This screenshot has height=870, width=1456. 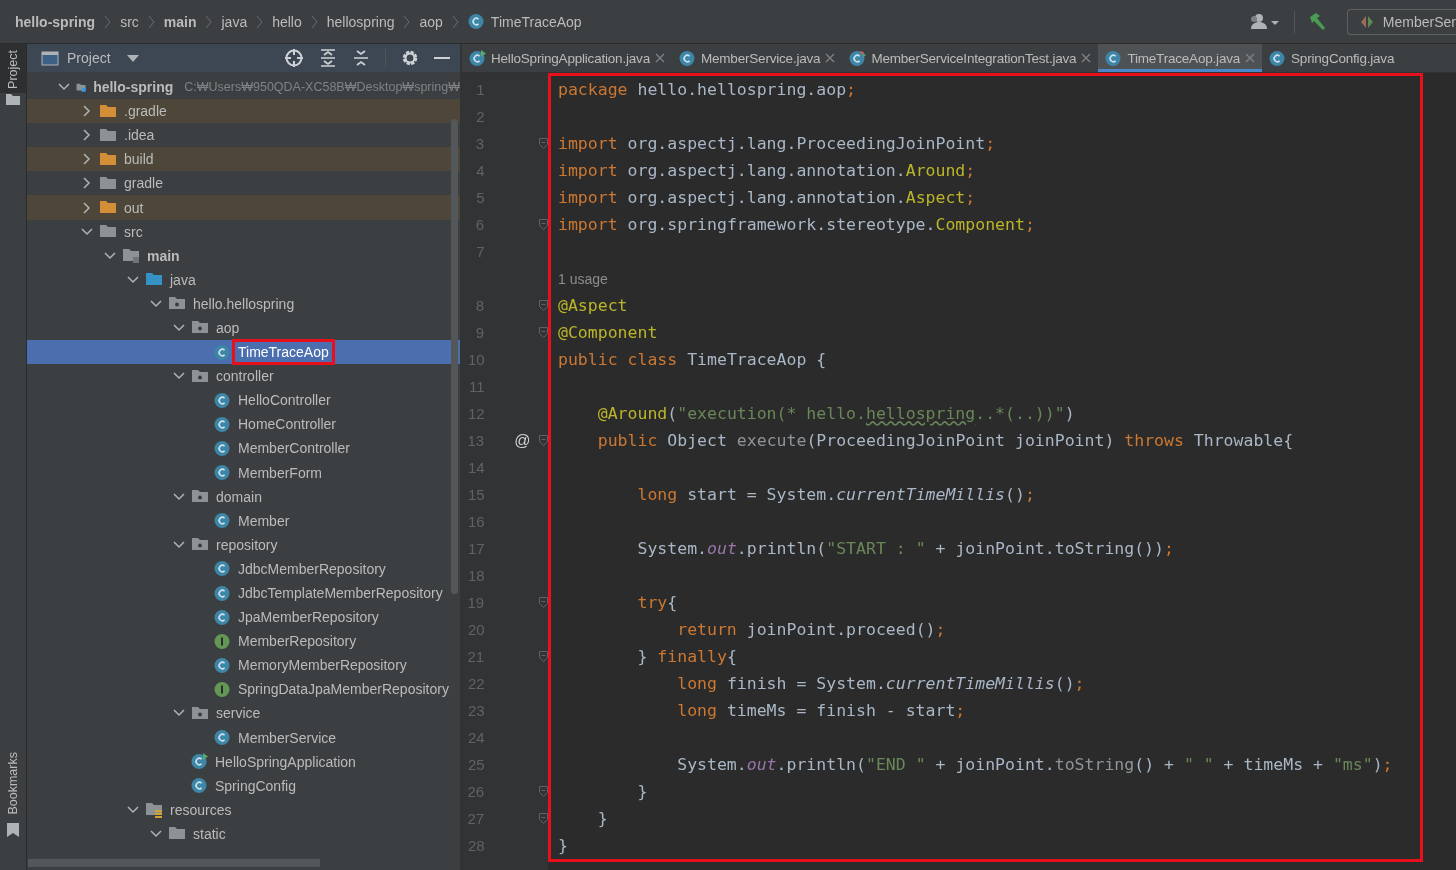 What do you see at coordinates (243, 617) in the screenshot?
I see `tree-item: JpaMemberRepository` at bounding box center [243, 617].